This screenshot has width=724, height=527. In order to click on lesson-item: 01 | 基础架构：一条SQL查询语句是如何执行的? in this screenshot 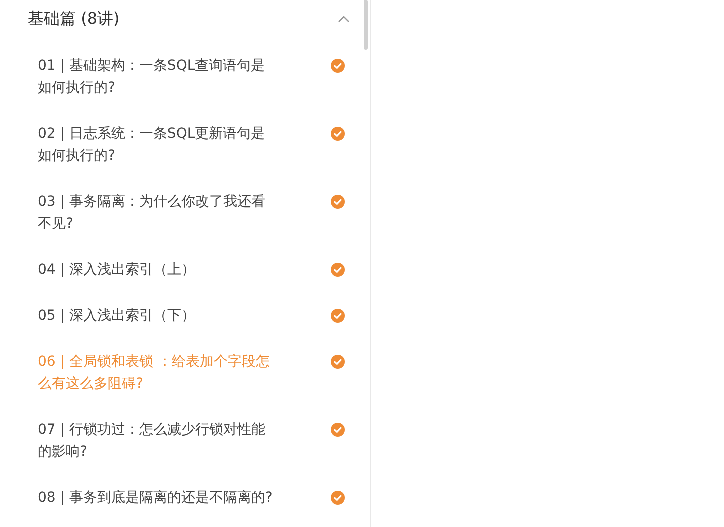, I will do `click(185, 77)`.